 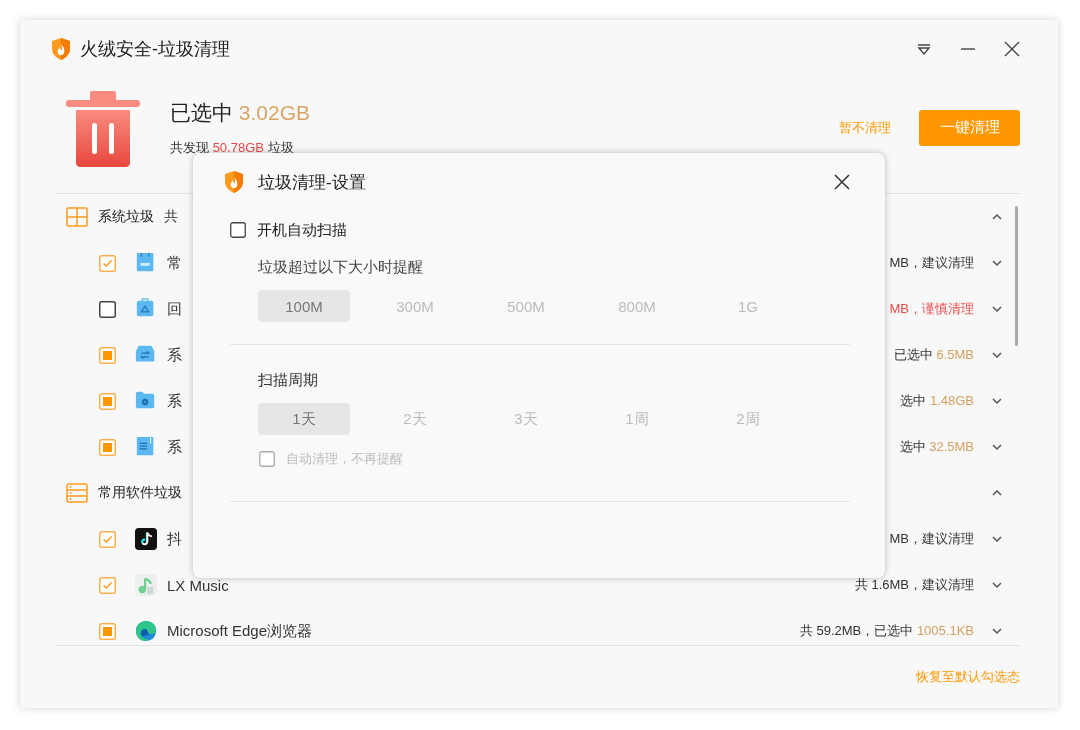 What do you see at coordinates (637, 419) in the screenshot?
I see `option-button: 1周` at bounding box center [637, 419].